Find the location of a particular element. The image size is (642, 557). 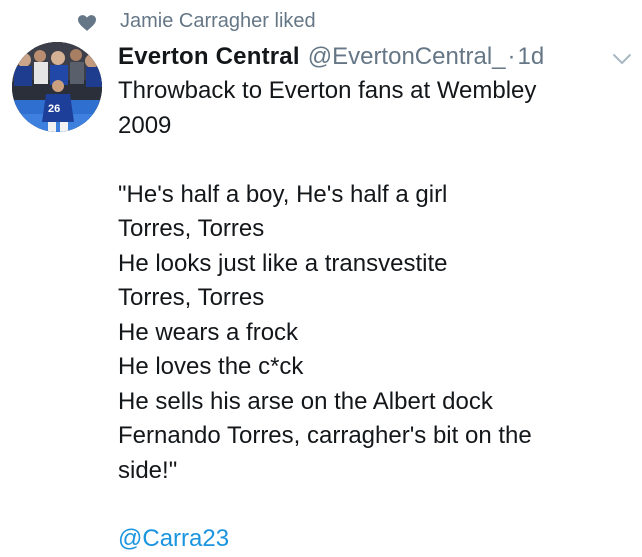

tweet-line: He looks just like a transvestite is located at coordinates (283, 263).